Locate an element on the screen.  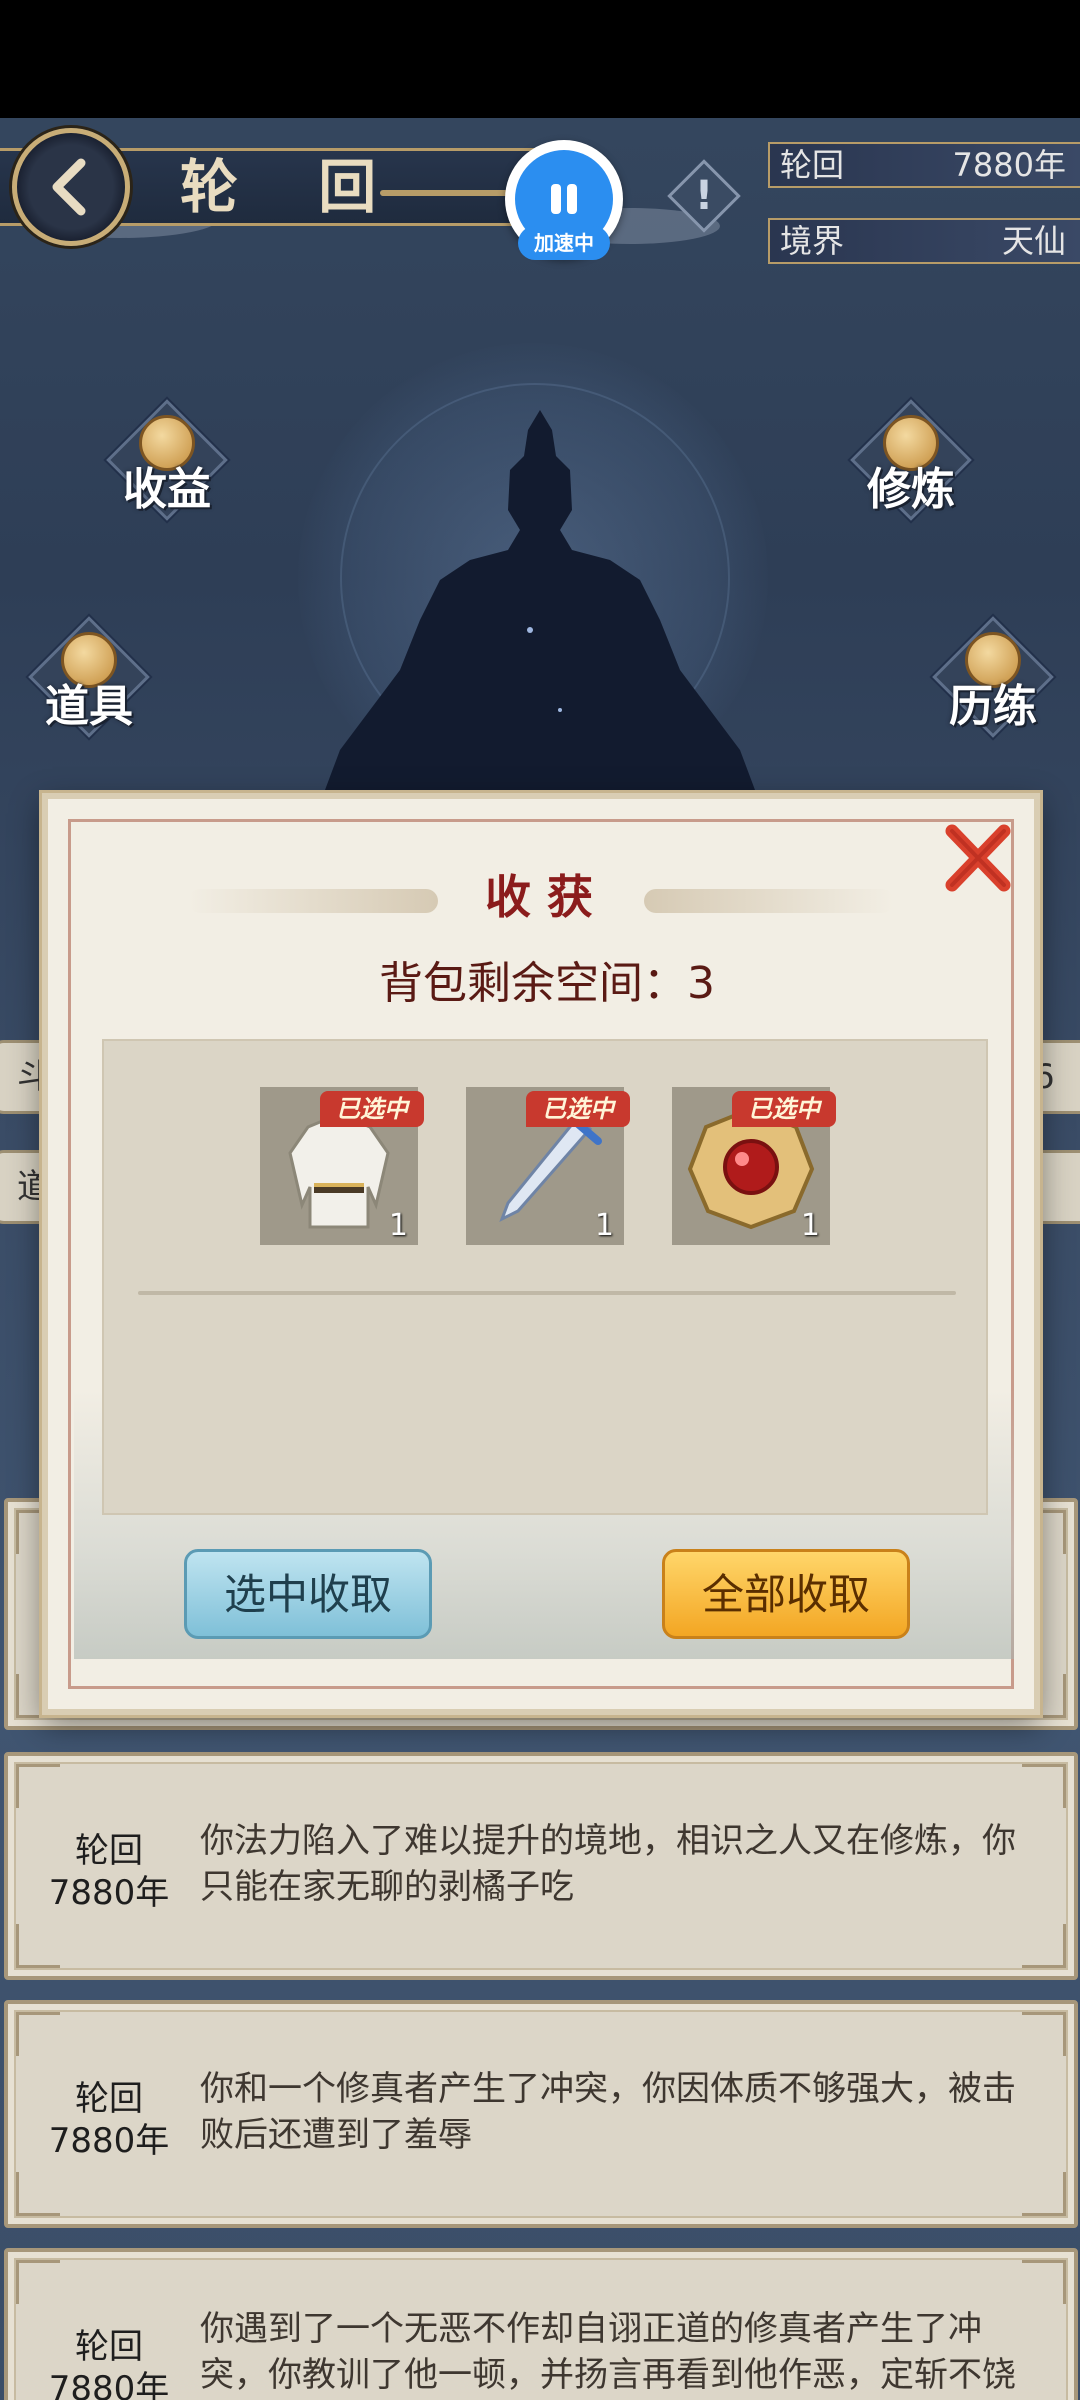
exclamation-icon: ! is located at coordinates (704, 196).